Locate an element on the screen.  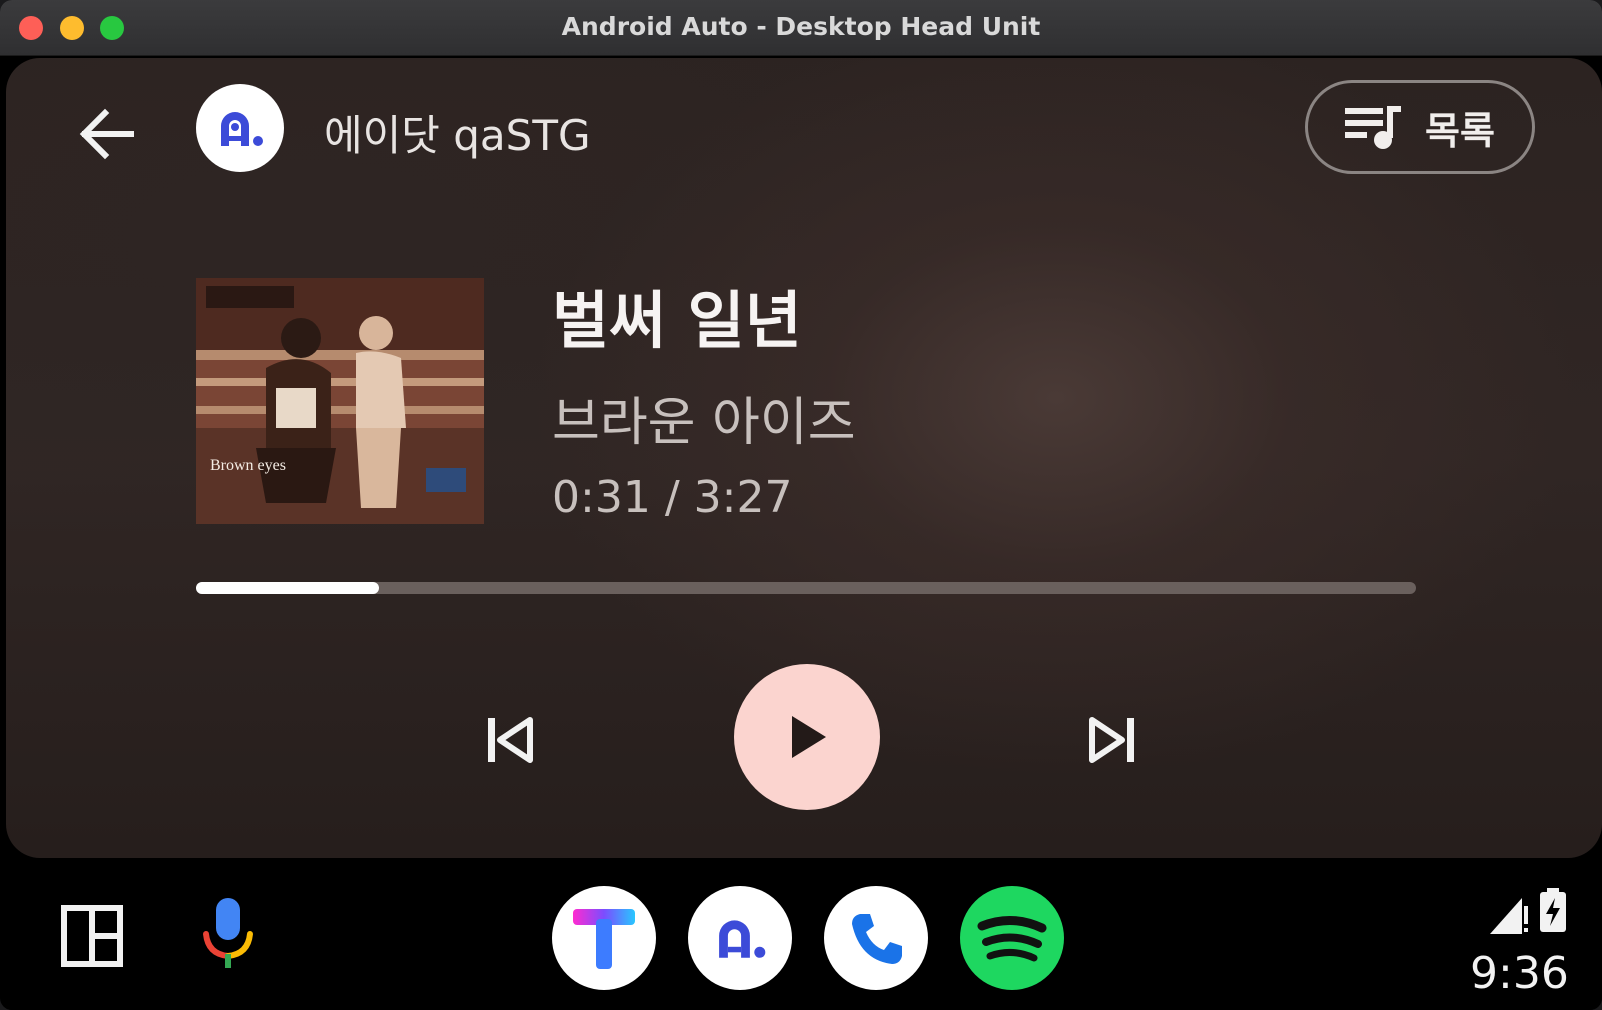
queue-list-button: 목록 is located at coordinates (1420, 127).